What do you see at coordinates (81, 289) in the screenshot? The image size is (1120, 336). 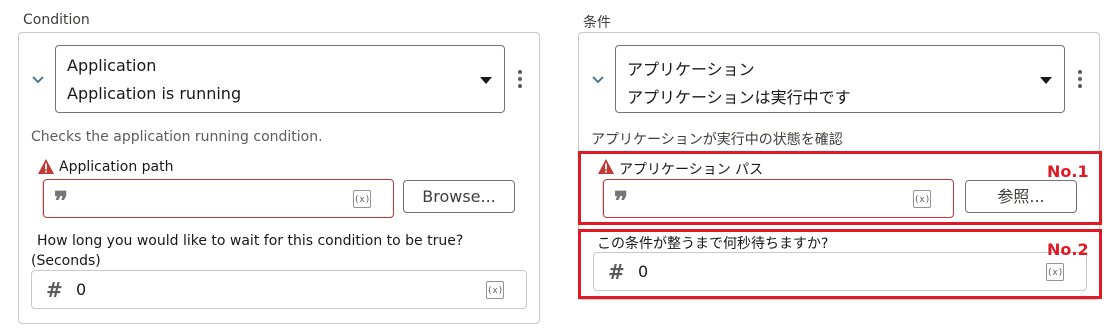 I see `wait-time-value: 0` at bounding box center [81, 289].